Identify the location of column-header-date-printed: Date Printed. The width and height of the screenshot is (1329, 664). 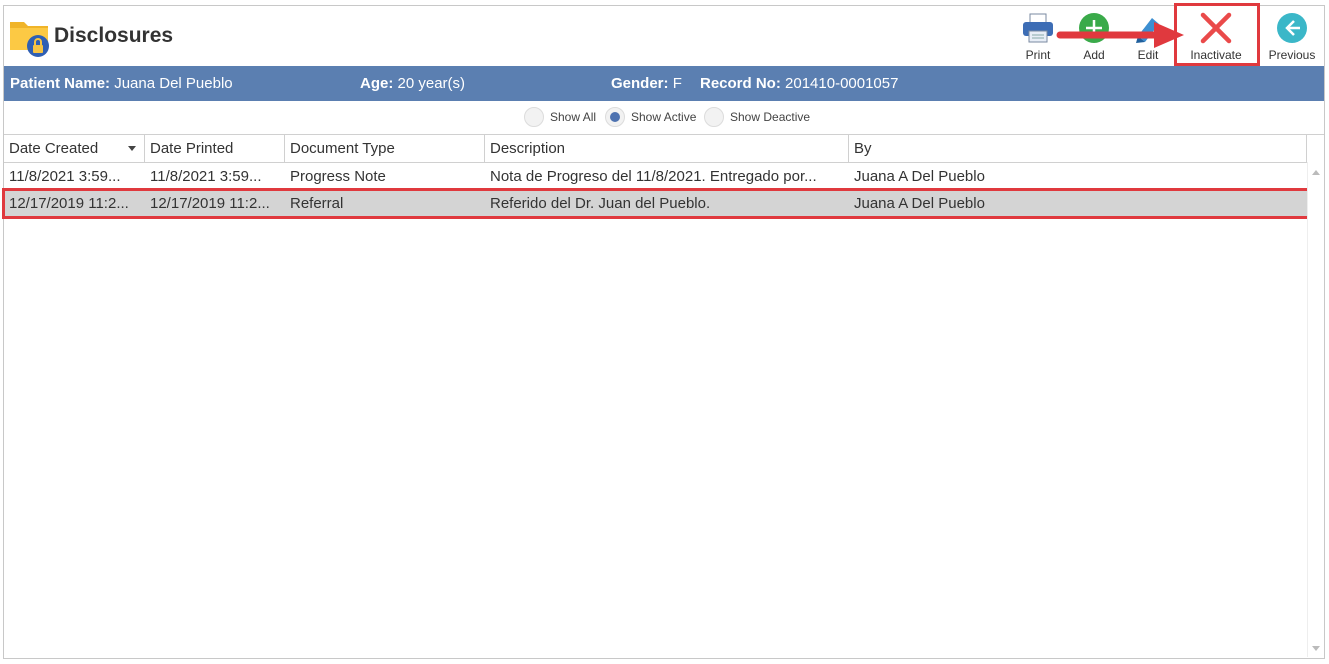
(215, 148).